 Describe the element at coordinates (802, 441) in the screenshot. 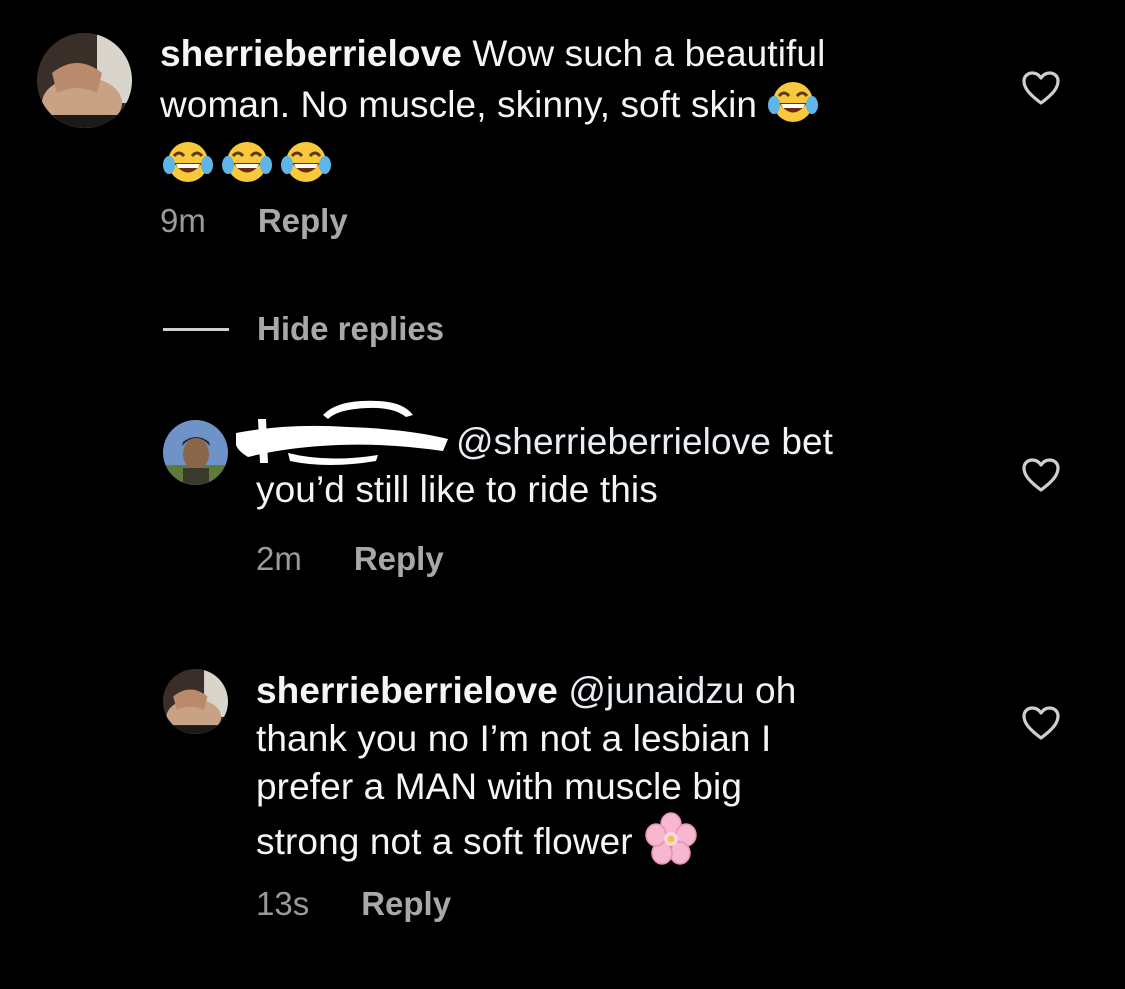

I see `reply-text-line1: bet` at that location.